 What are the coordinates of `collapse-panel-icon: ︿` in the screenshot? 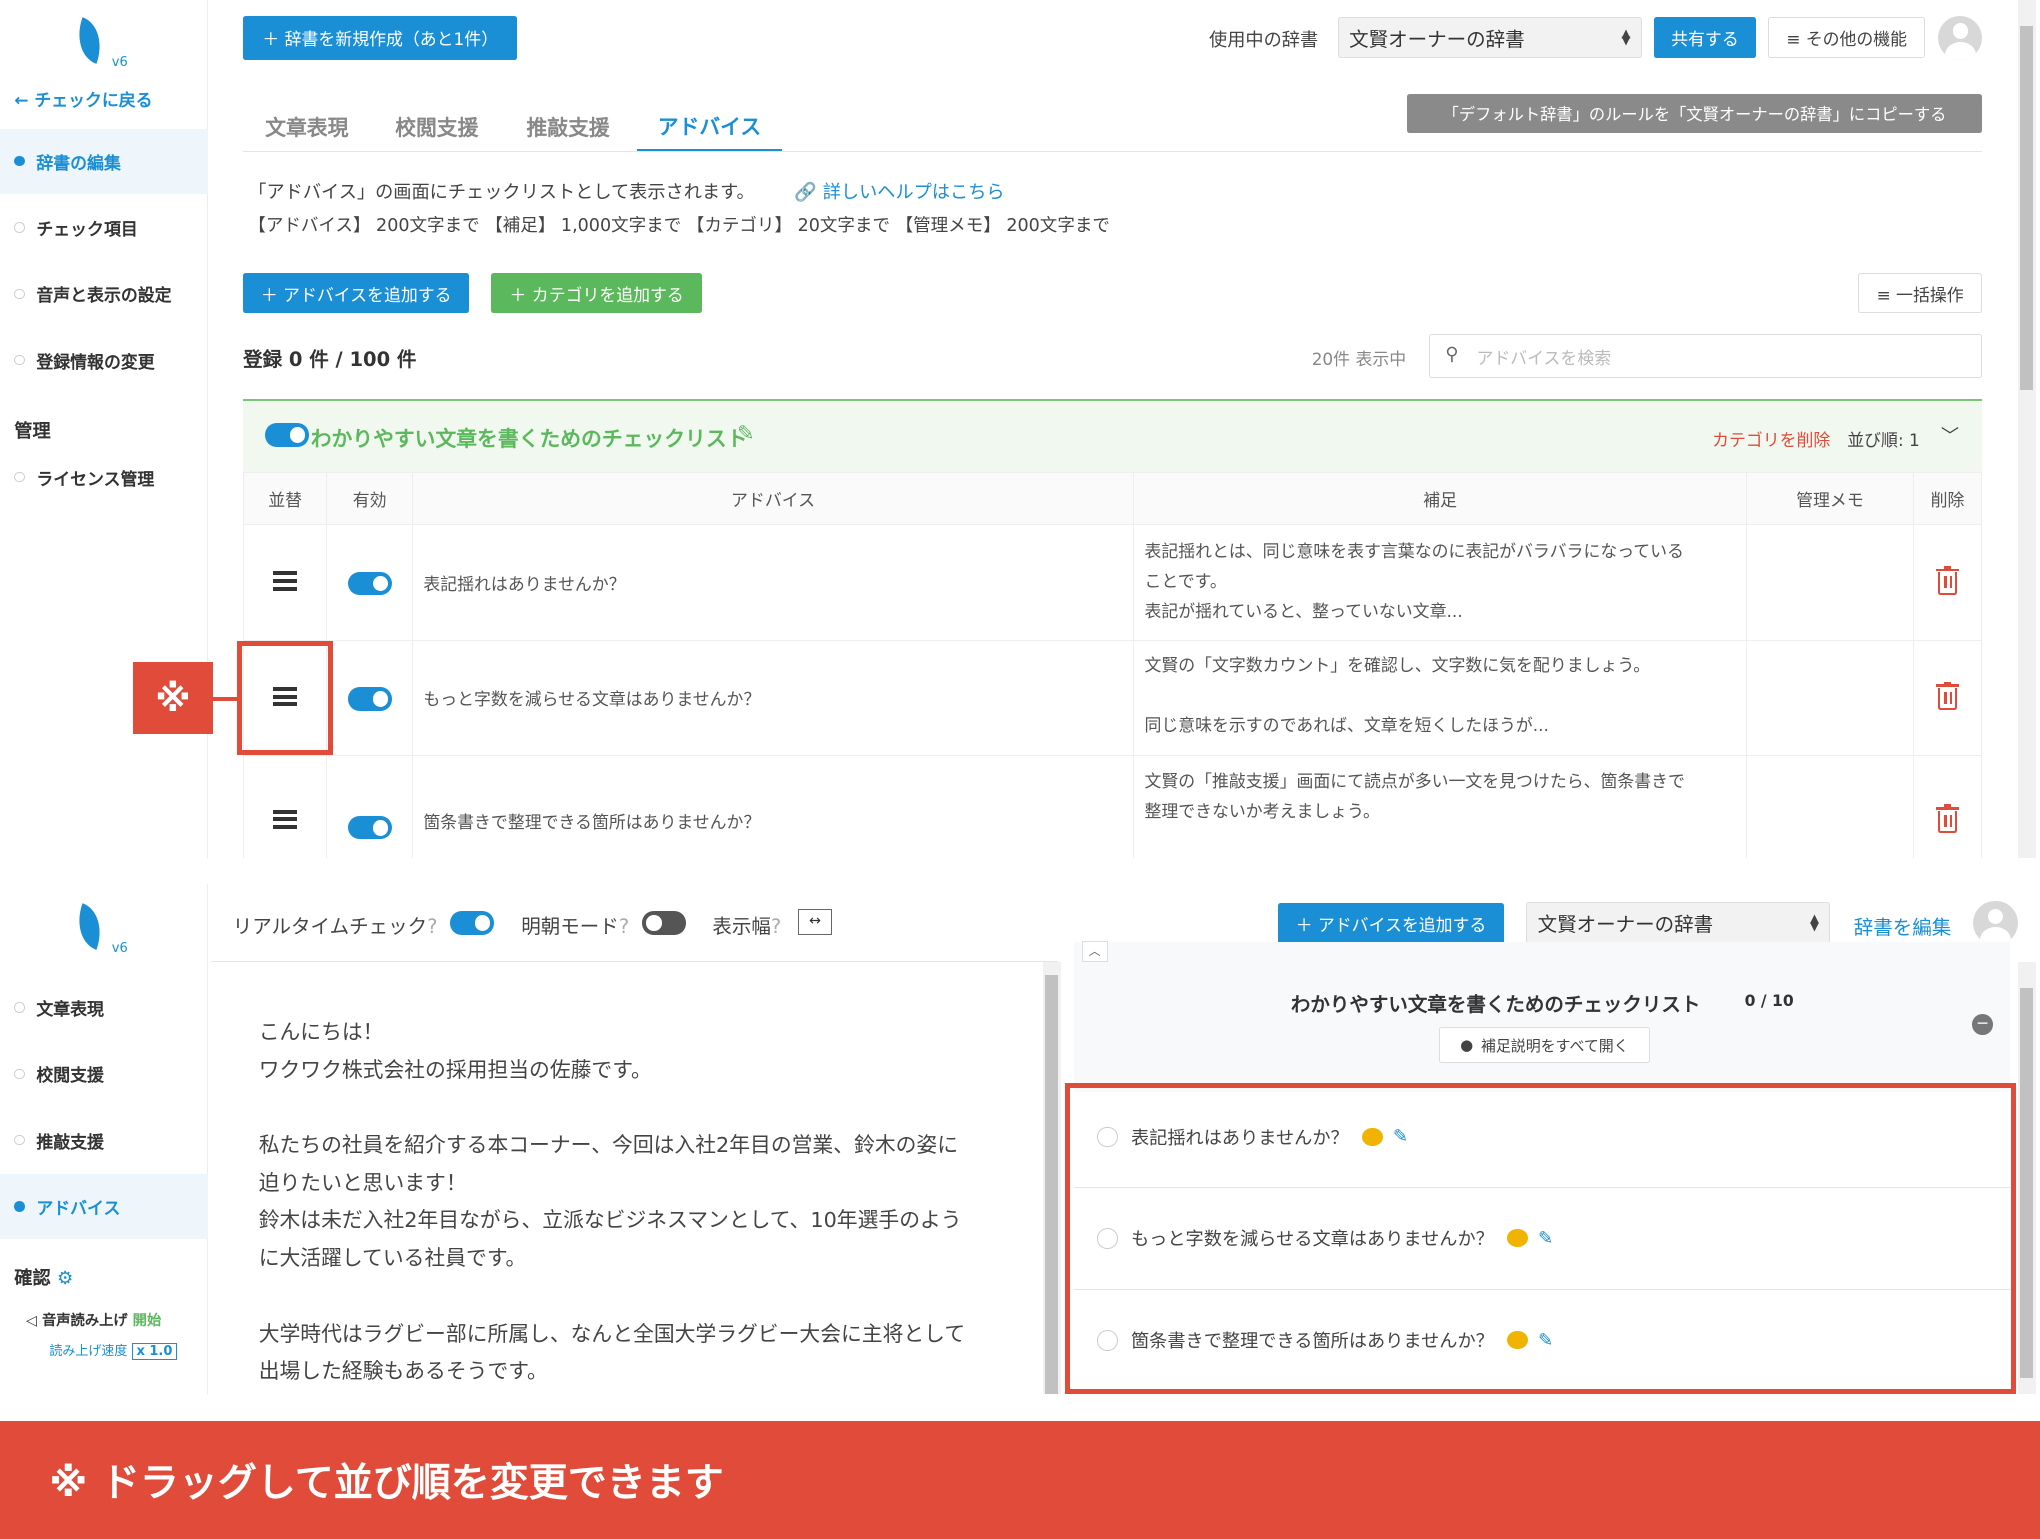 It's located at (1094, 951).